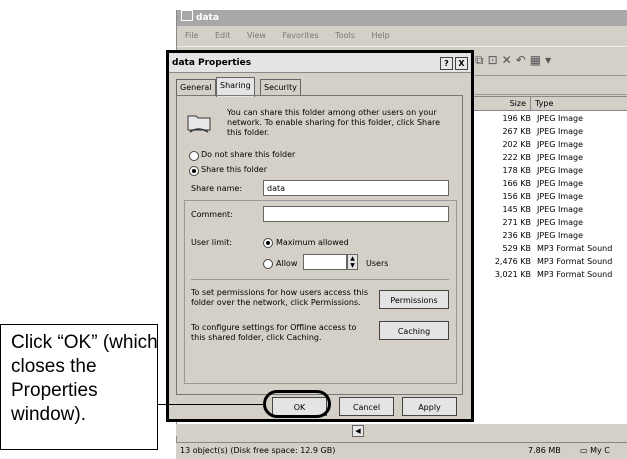  I want to click on comment-input, so click(356, 214).